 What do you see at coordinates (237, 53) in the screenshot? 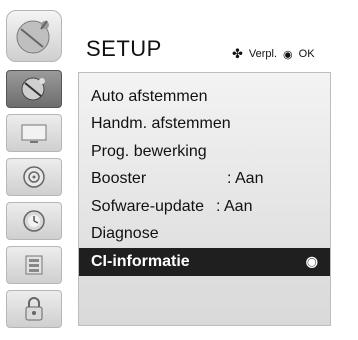
I see `navigate-arrows-icon: ✤` at bounding box center [237, 53].